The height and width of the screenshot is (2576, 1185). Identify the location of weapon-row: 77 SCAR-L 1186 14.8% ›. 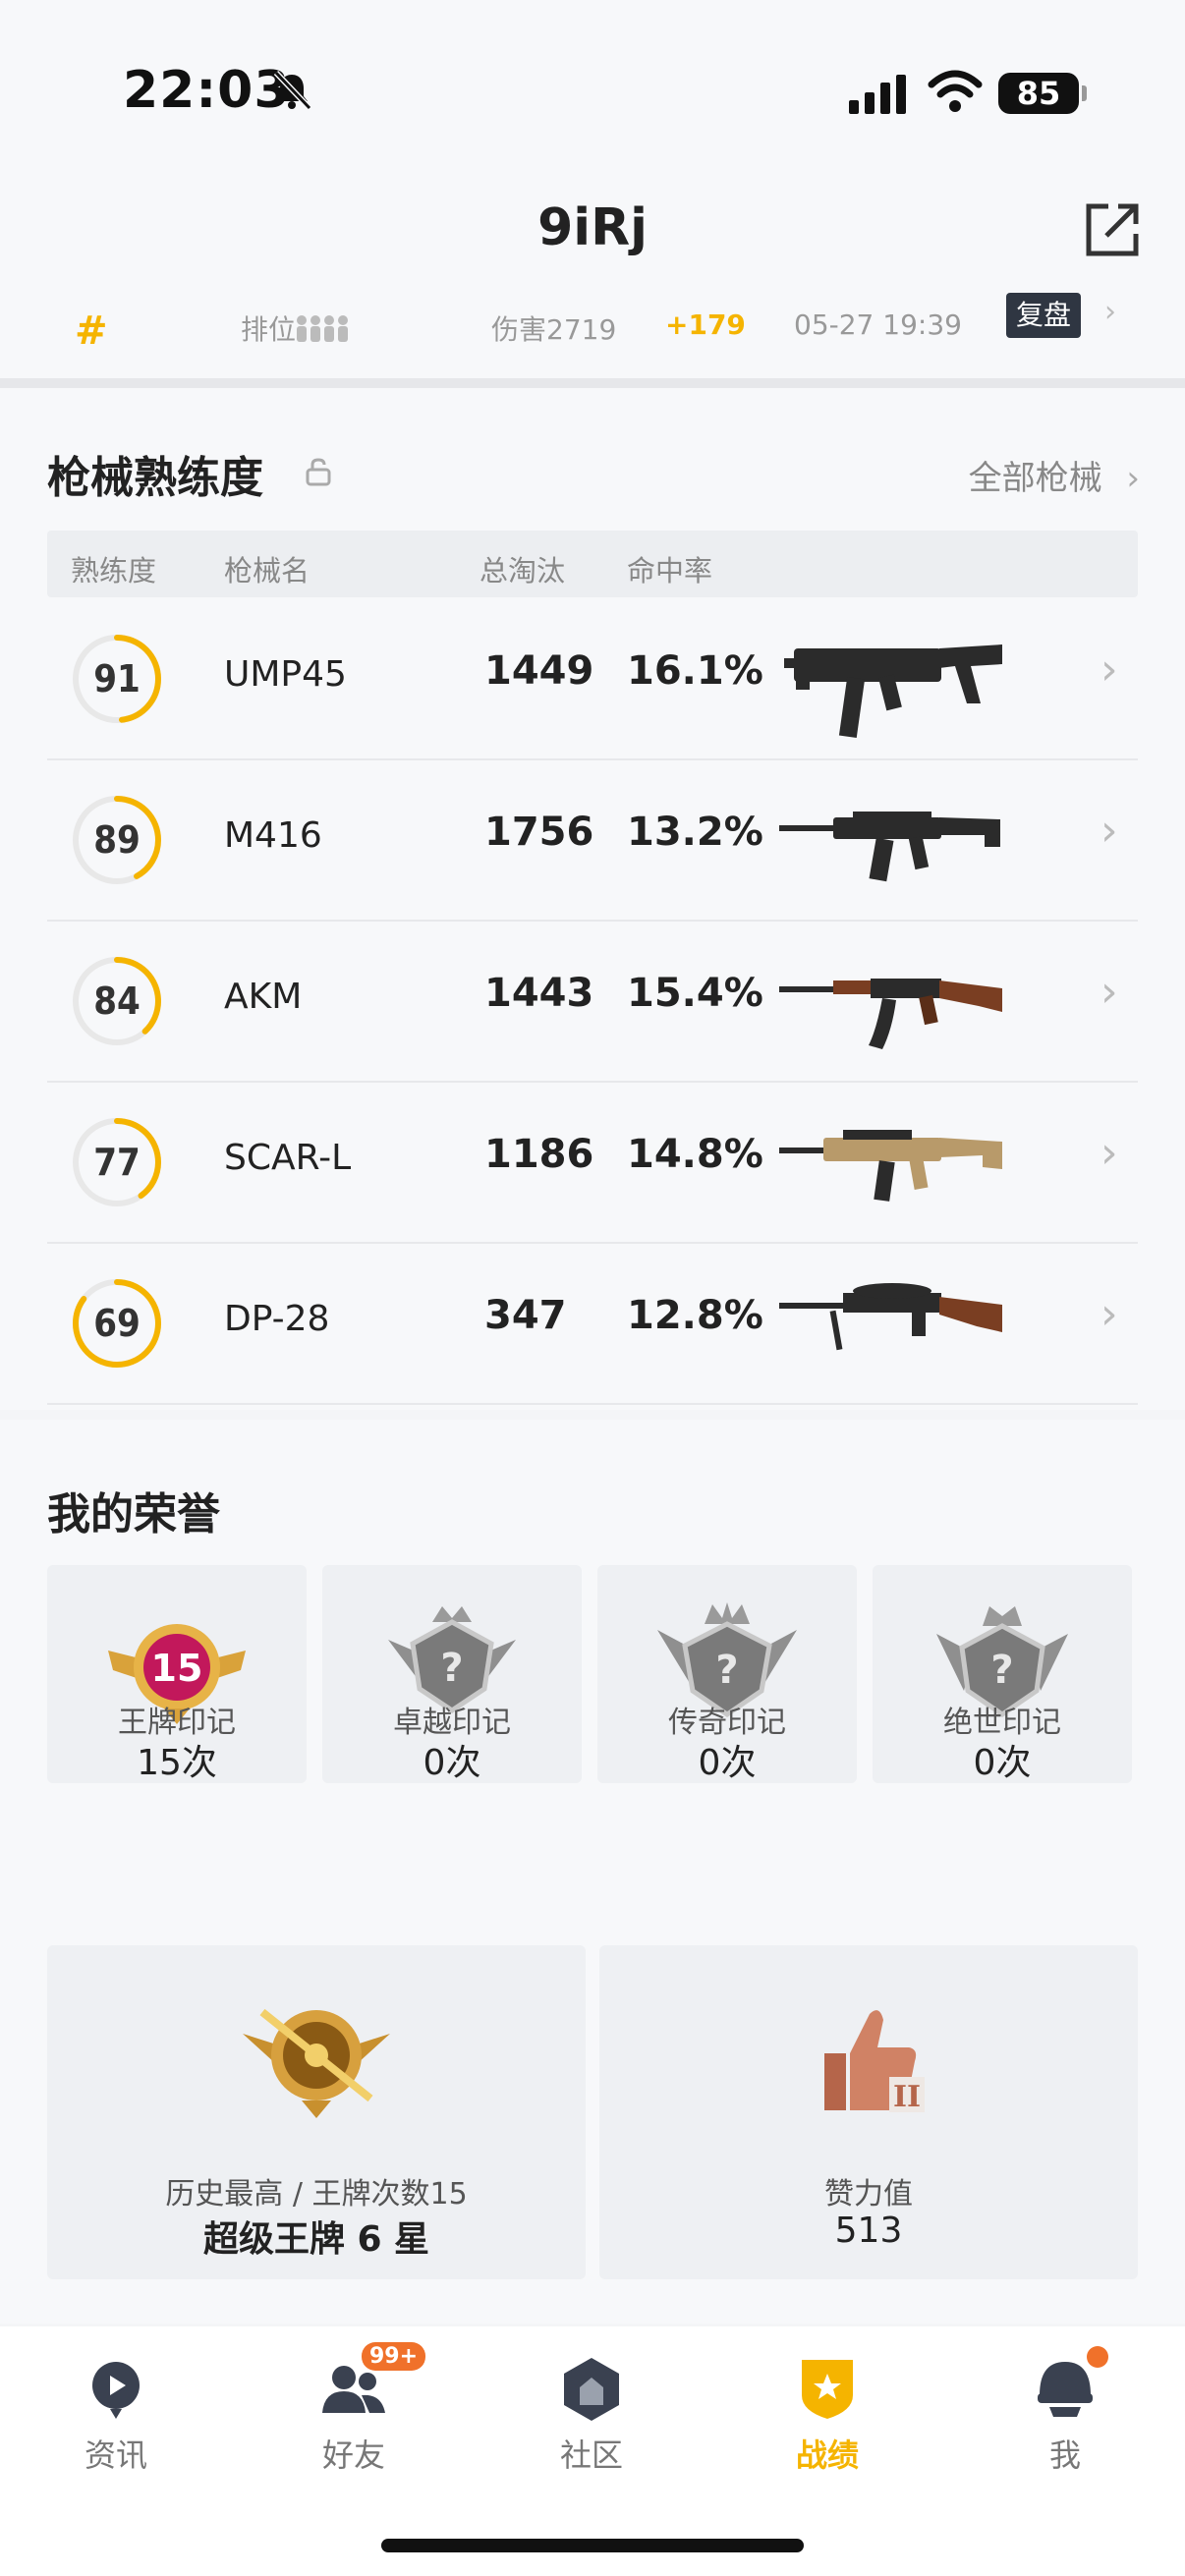
(592, 1162).